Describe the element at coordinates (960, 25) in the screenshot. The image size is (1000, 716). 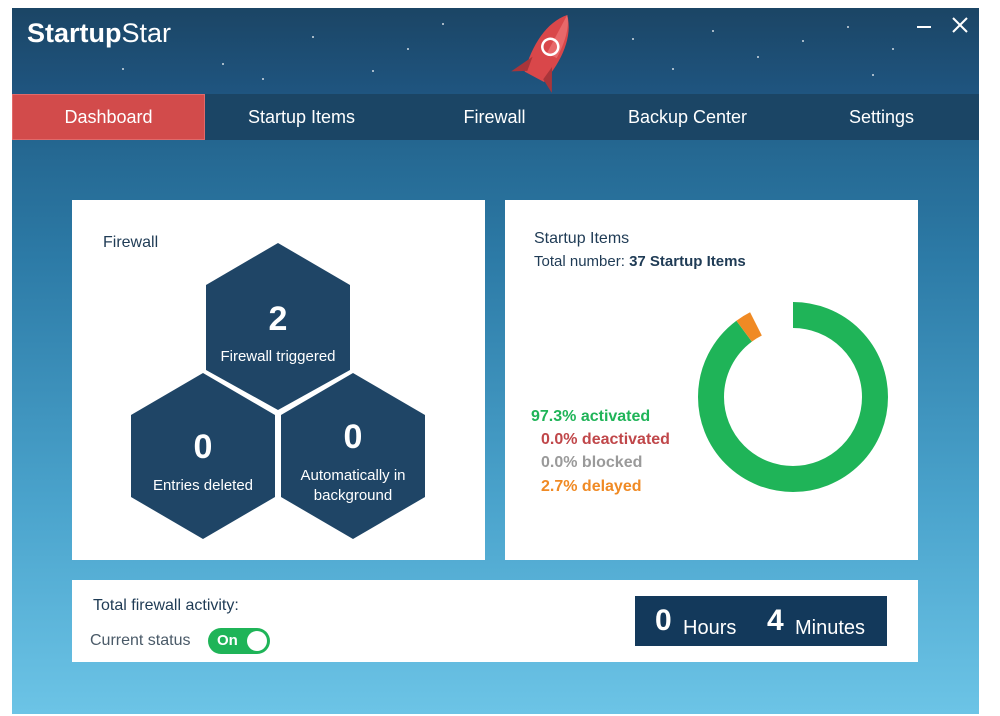
I see `close-icon` at that location.